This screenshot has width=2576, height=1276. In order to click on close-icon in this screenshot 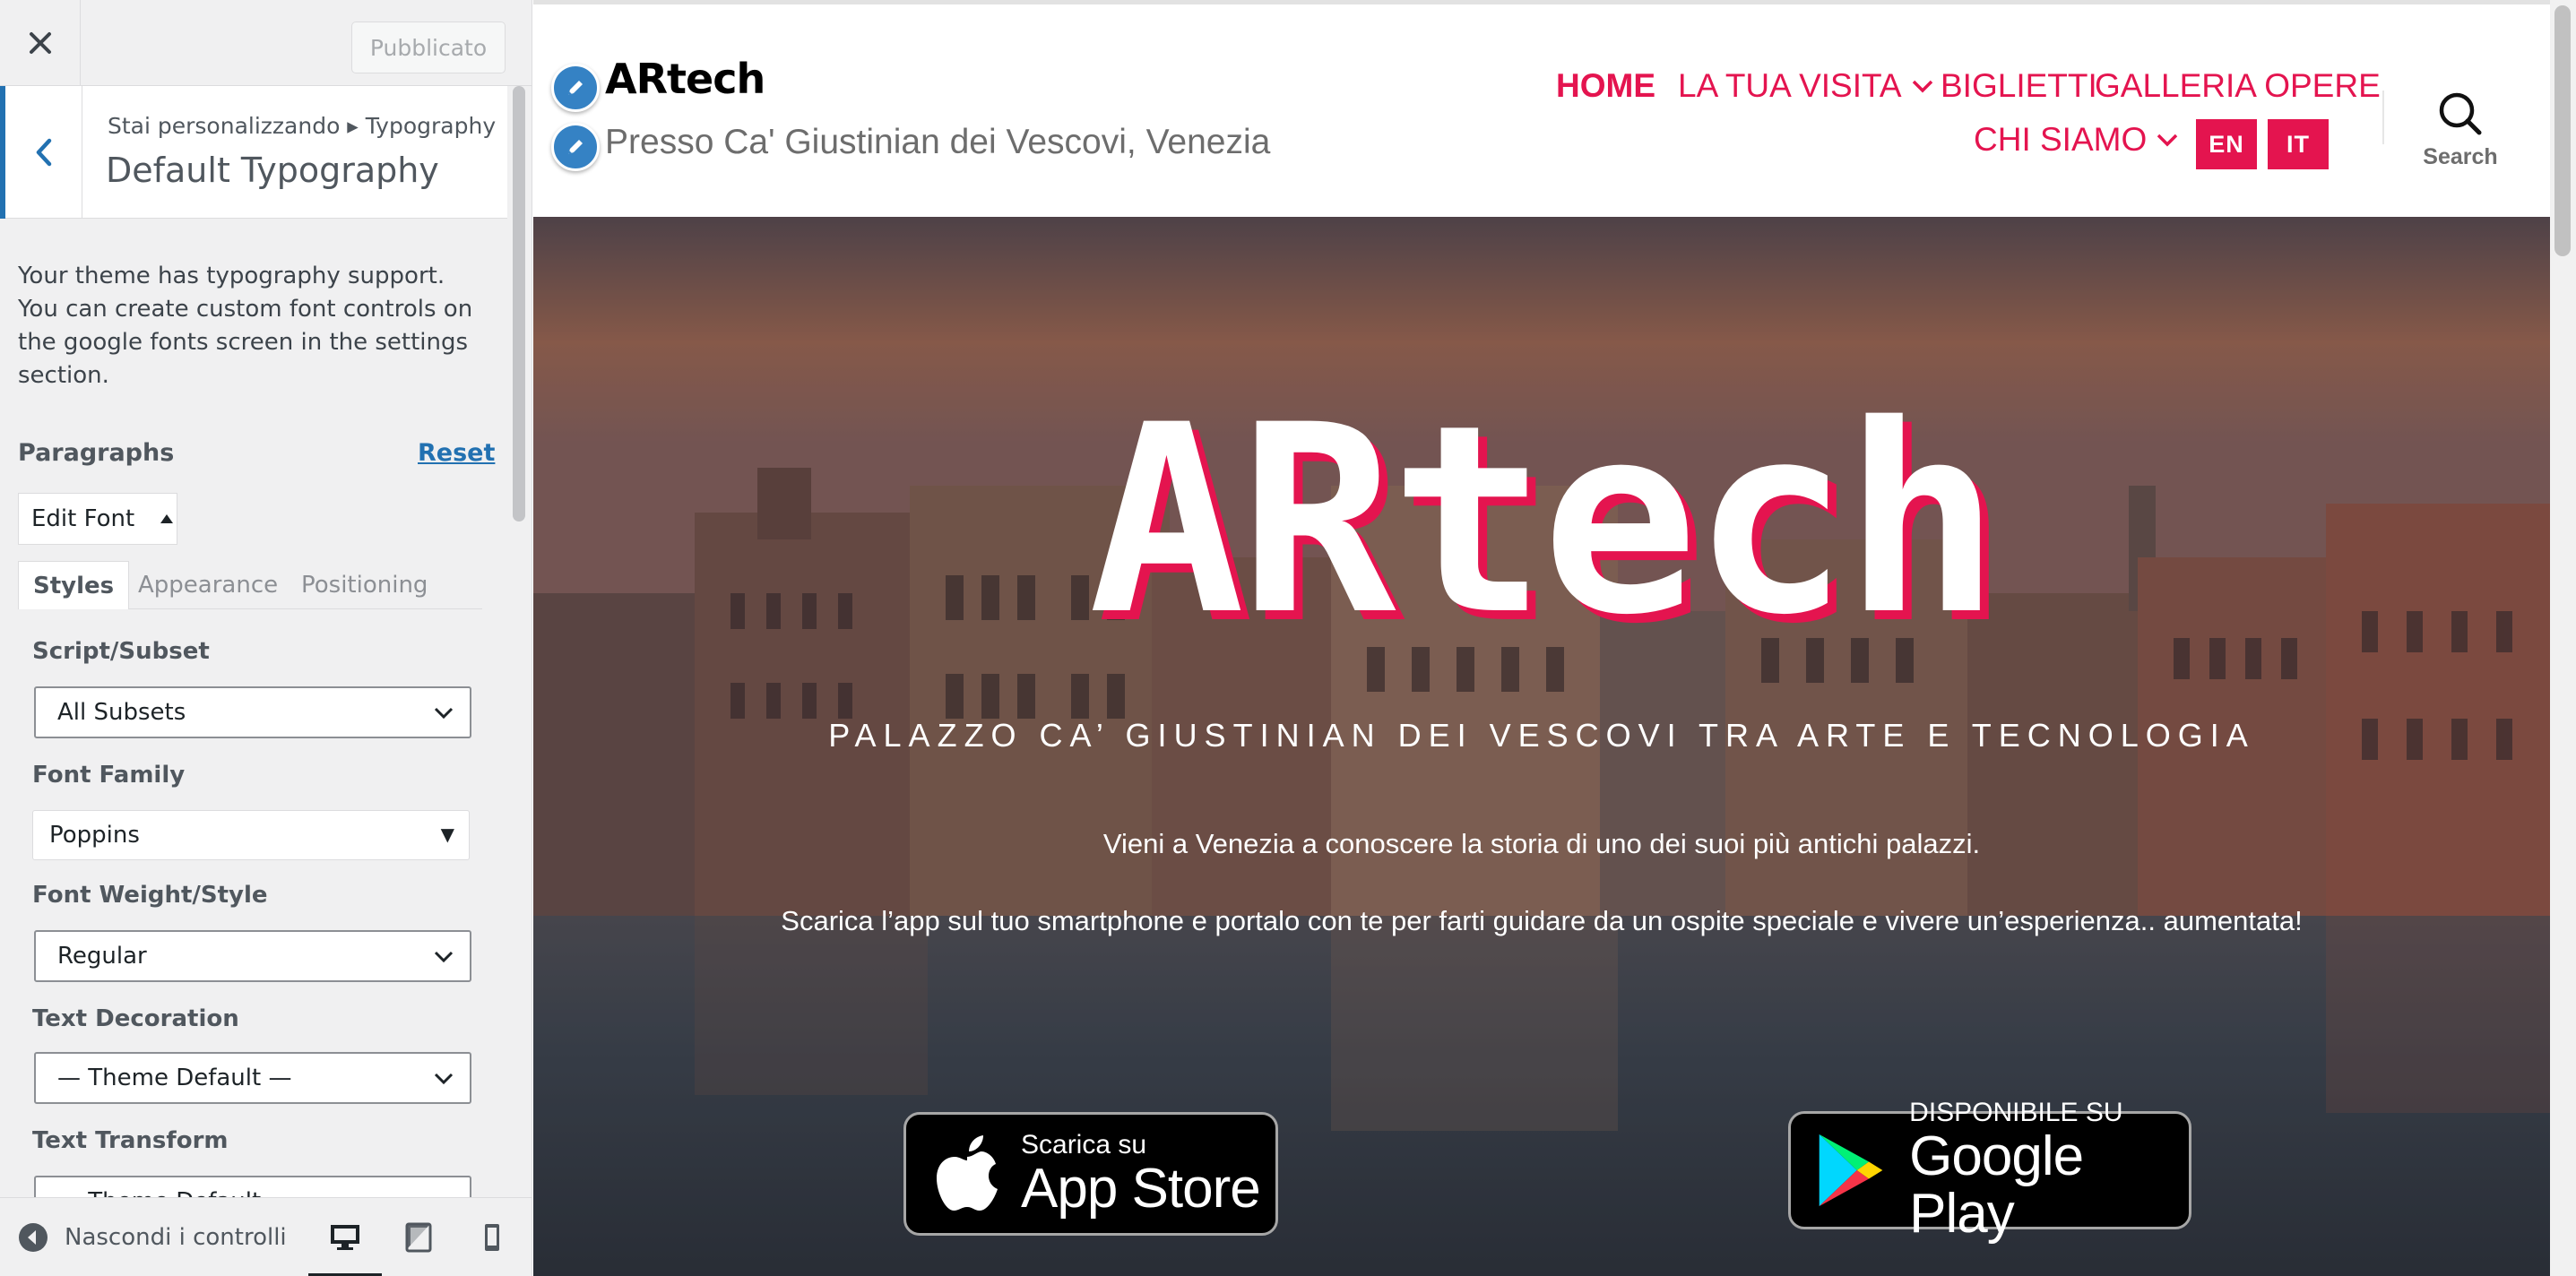, I will do `click(40, 43)`.